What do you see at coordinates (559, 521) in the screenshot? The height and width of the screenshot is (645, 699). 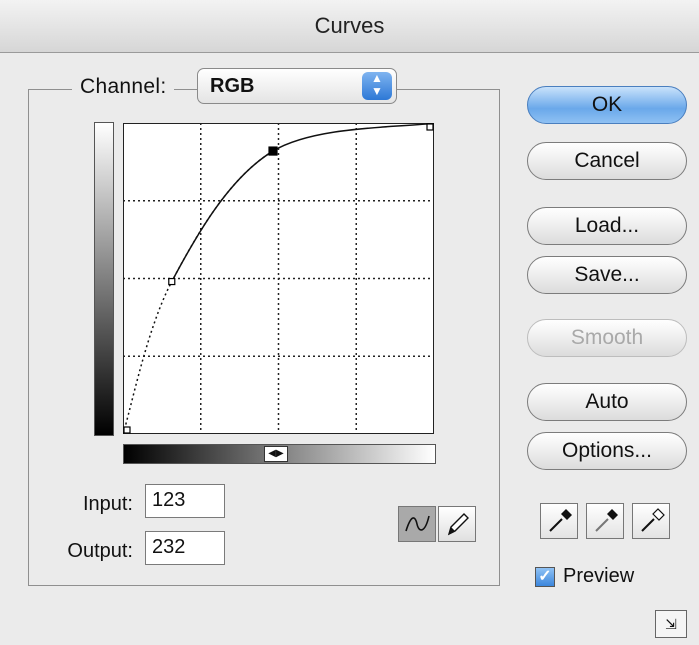 I see `black-eyedropper-icon` at bounding box center [559, 521].